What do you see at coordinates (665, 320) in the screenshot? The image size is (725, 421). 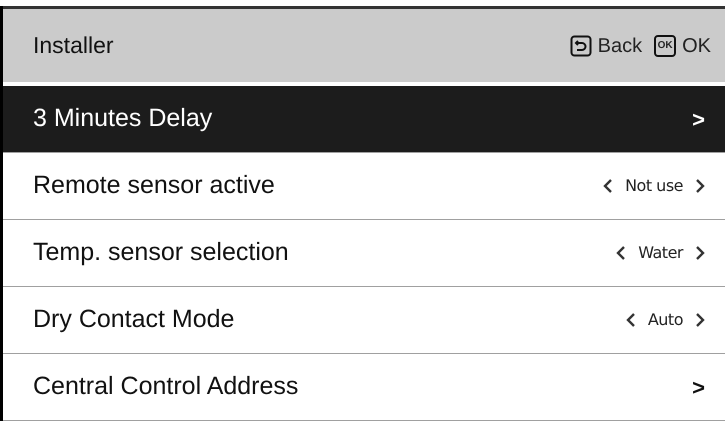 I see `option-value: Auto` at bounding box center [665, 320].